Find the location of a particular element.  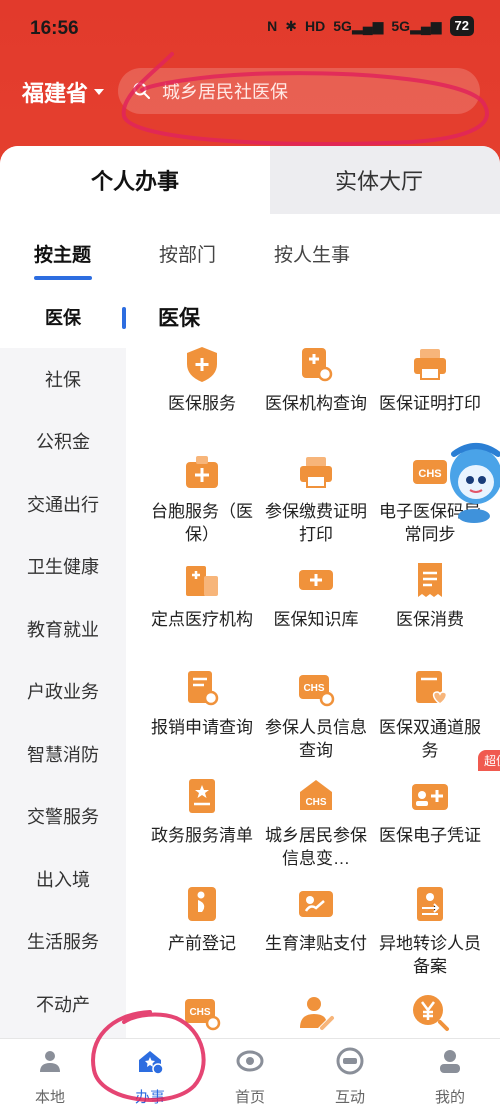

service-item: 定点医疗机构 is located at coordinates (202, 595).